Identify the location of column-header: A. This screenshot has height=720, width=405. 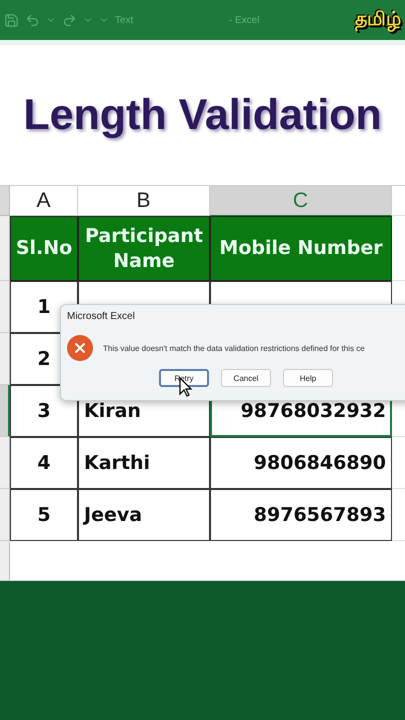
(44, 201).